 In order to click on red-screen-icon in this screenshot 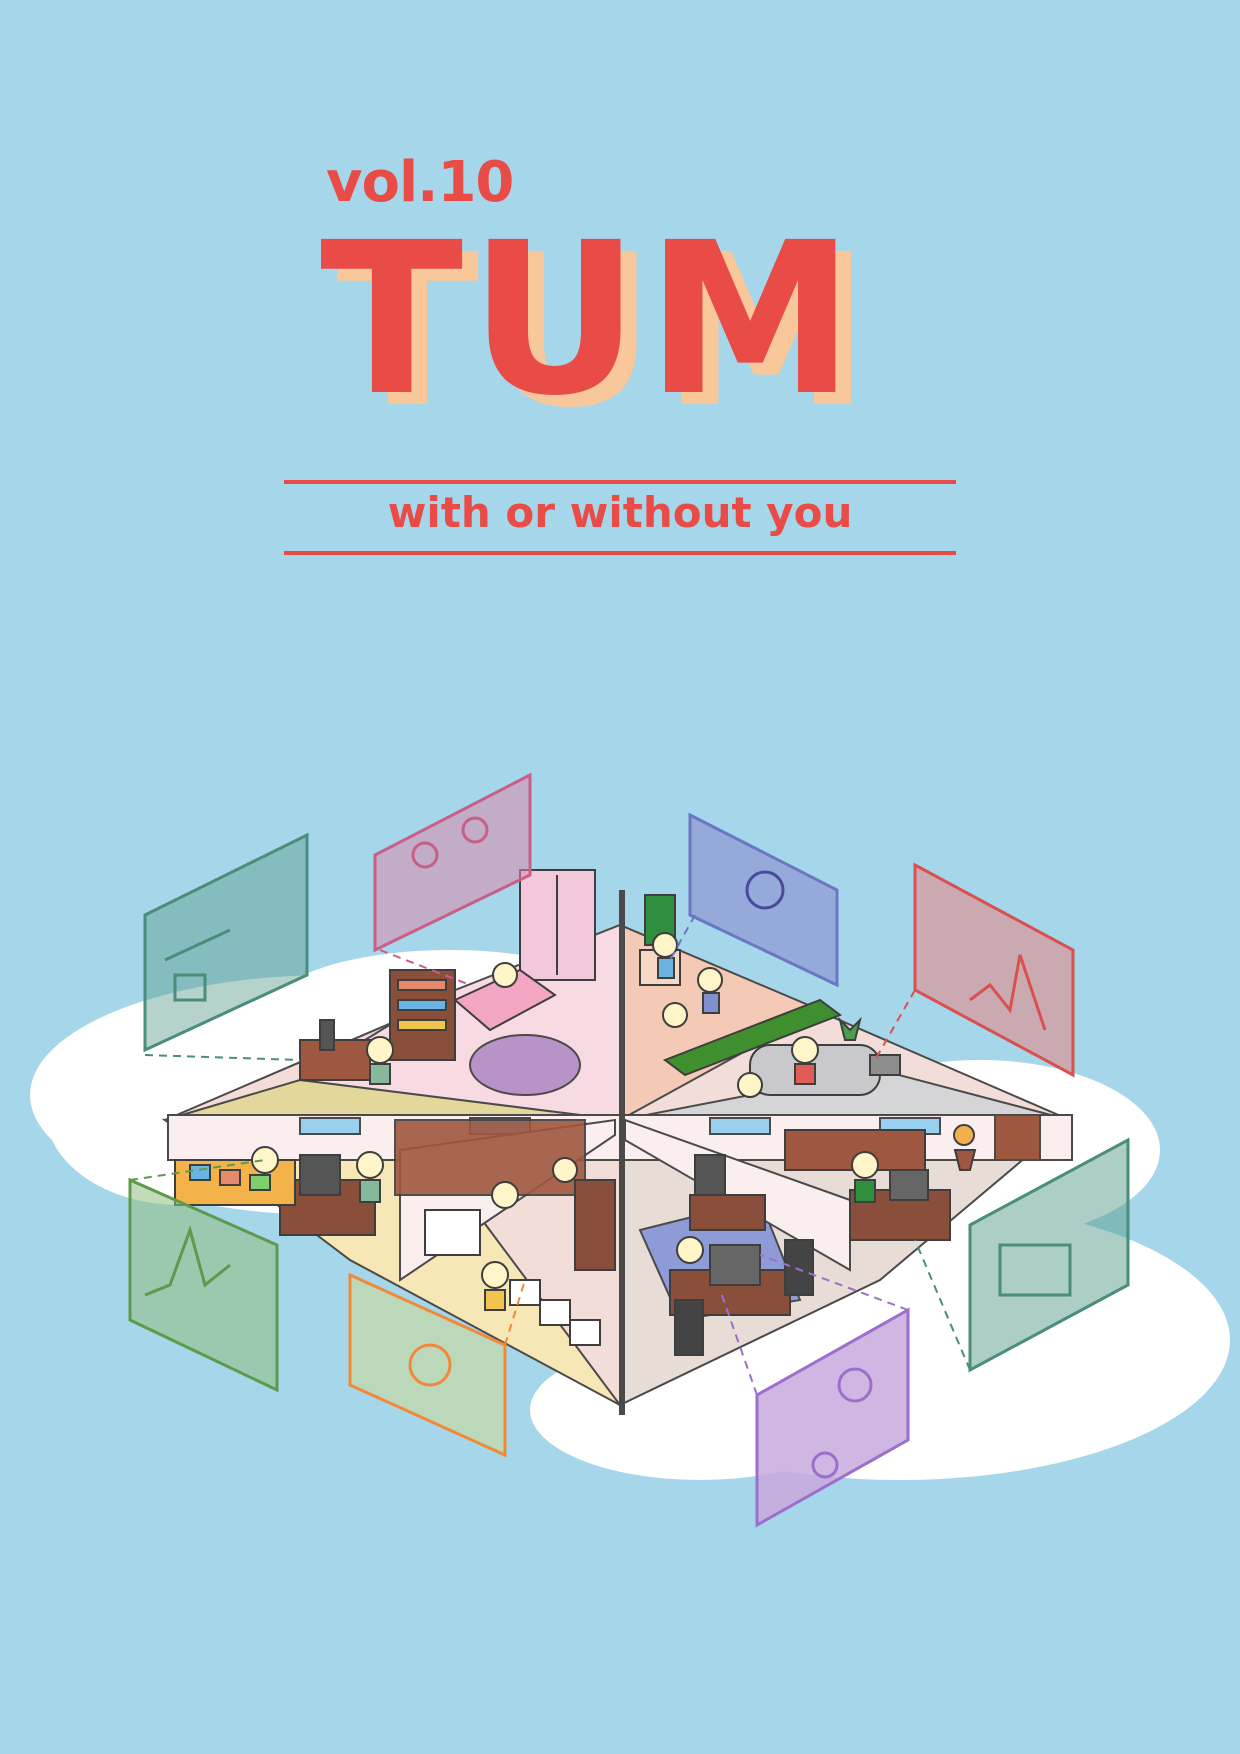, I will do `click(974, 970)`.